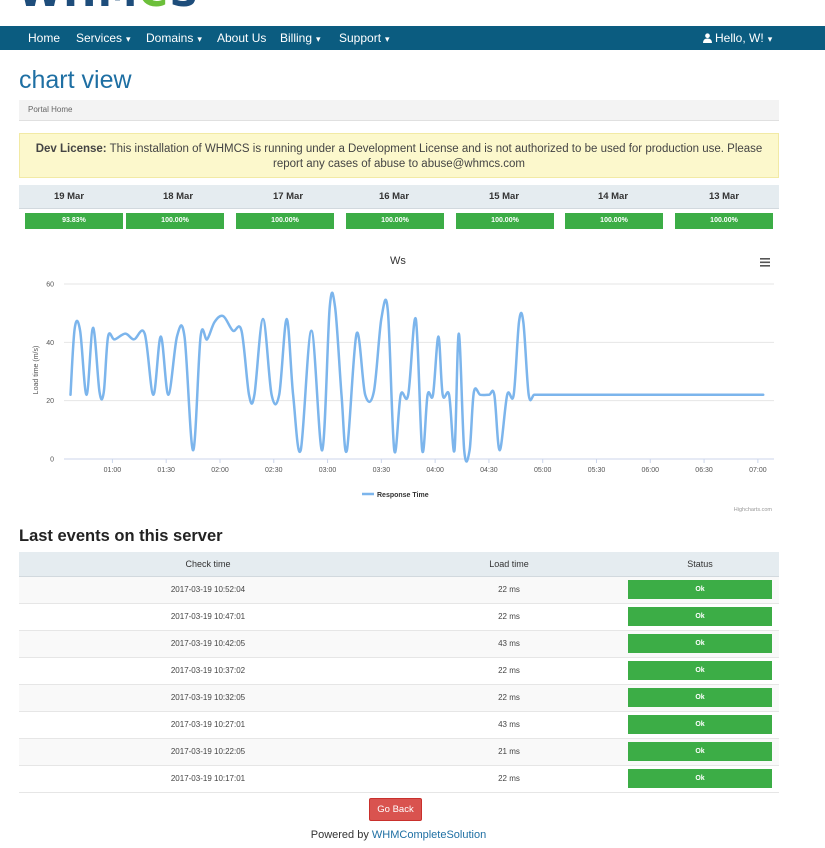  What do you see at coordinates (489, 470) in the screenshot?
I see `x-tick-label: 04:30` at bounding box center [489, 470].